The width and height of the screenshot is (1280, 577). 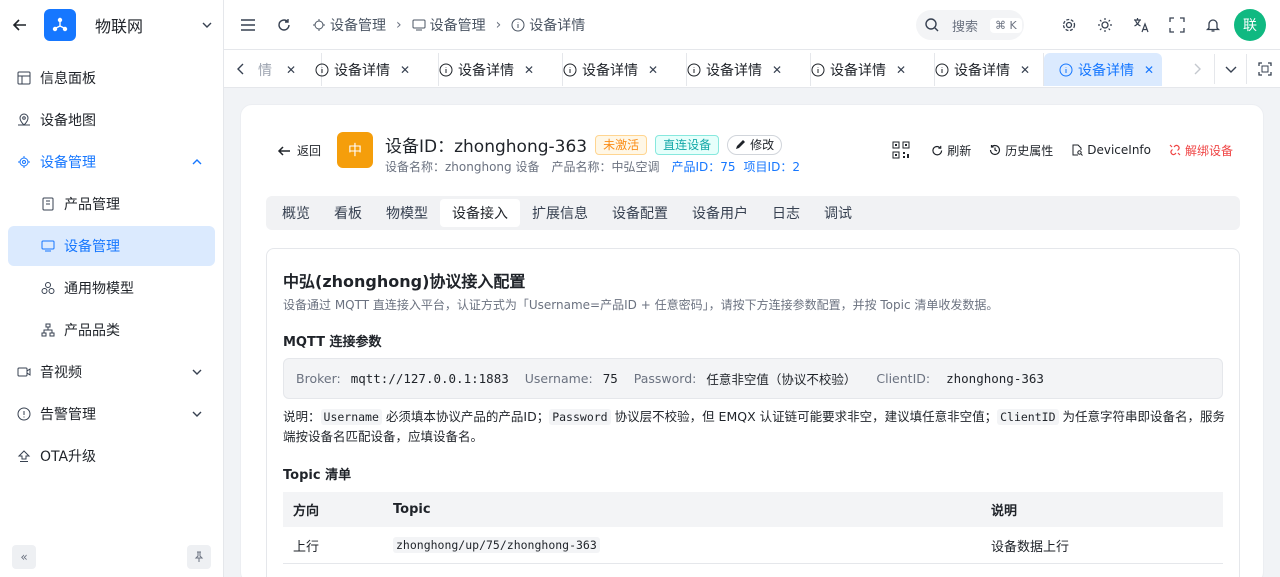 What do you see at coordinates (241, 69) in the screenshot?
I see `chevron-left-icon` at bounding box center [241, 69].